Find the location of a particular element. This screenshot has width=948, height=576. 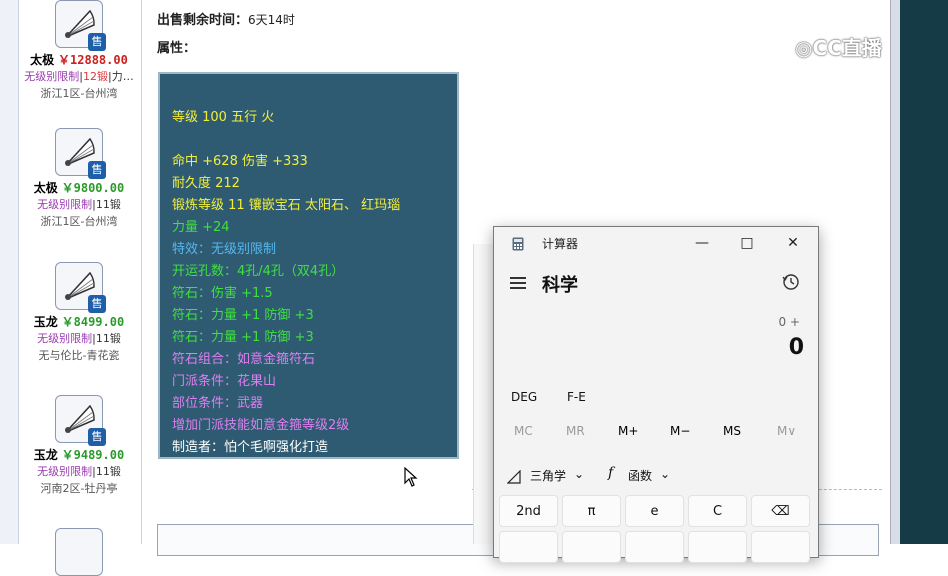

pi-key: π is located at coordinates (591, 511).